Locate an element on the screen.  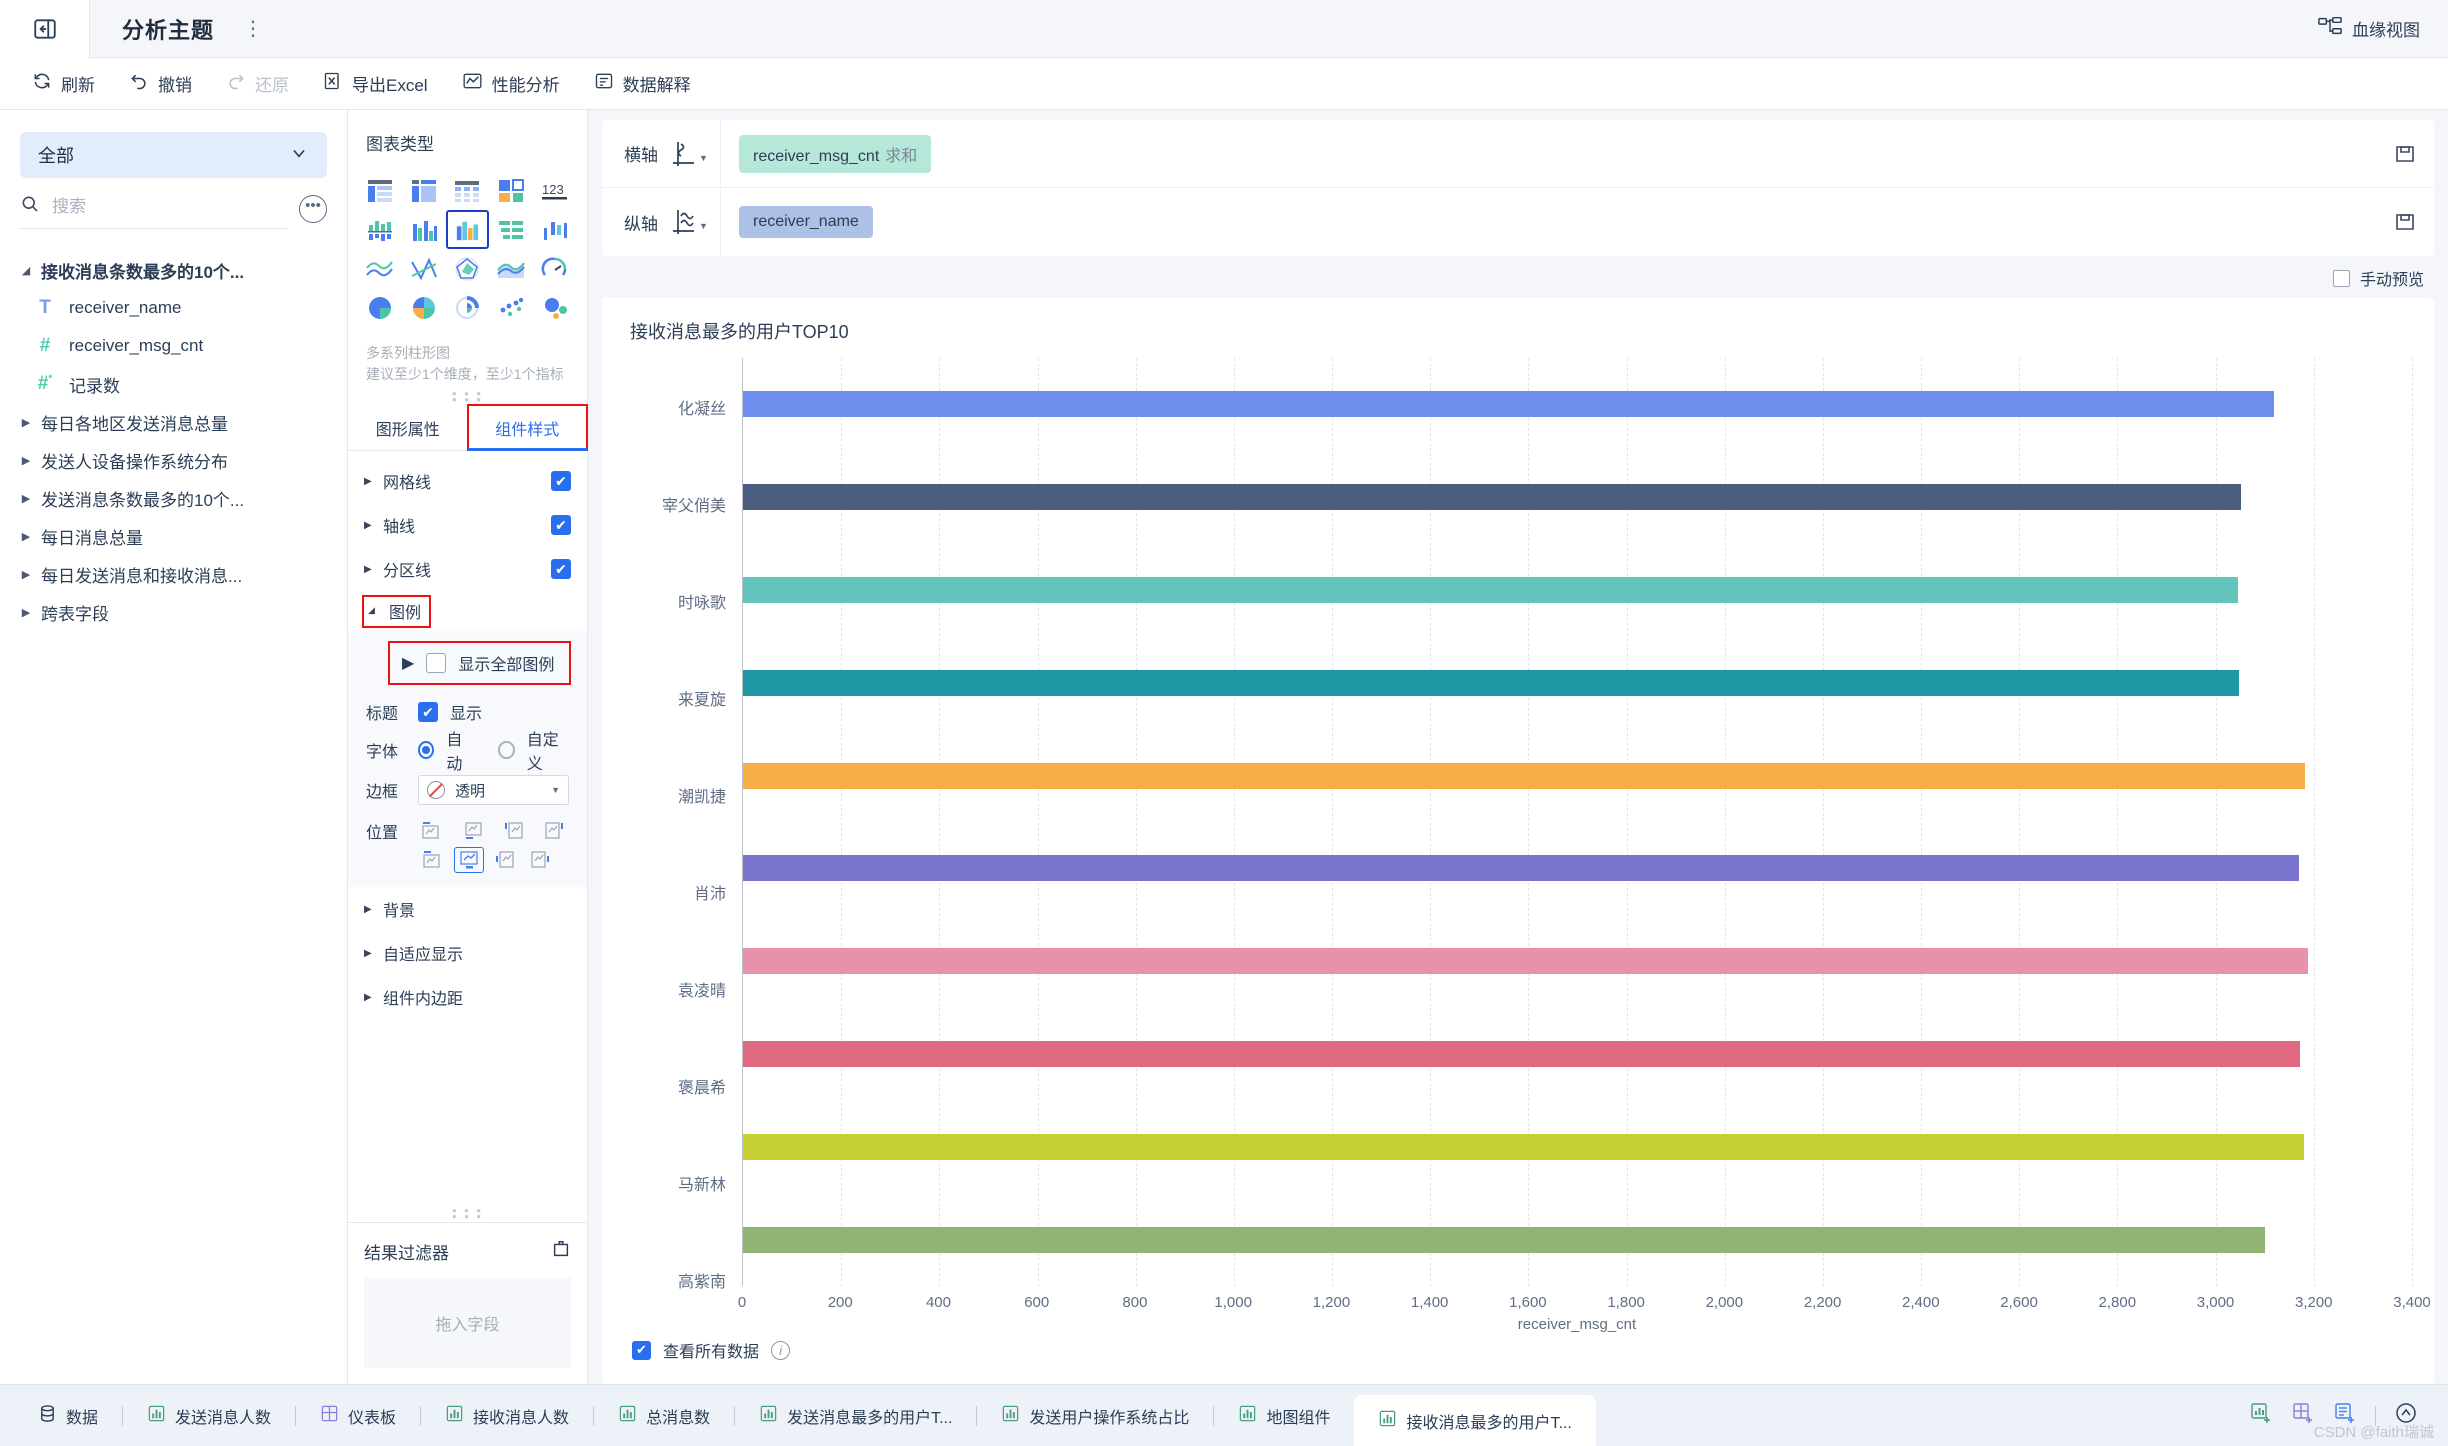
partitionline-checkbox: ✔ is located at coordinates (561, 569).